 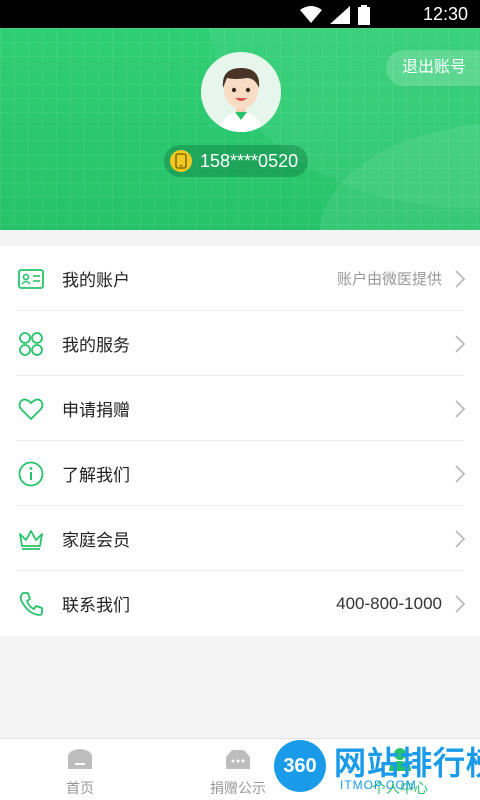 What do you see at coordinates (432, 68) in the screenshot?
I see `logout-button: 退出账号` at bounding box center [432, 68].